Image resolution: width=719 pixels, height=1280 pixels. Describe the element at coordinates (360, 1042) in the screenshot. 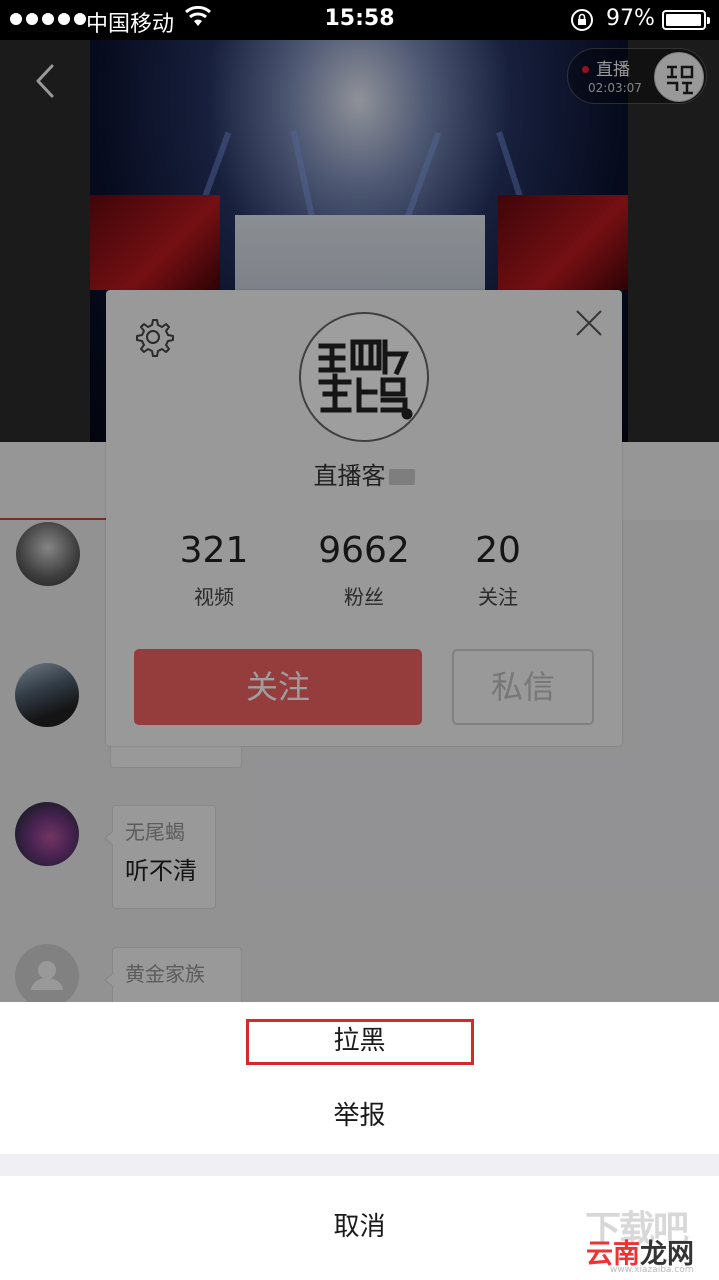

I see `highlight-box` at that location.